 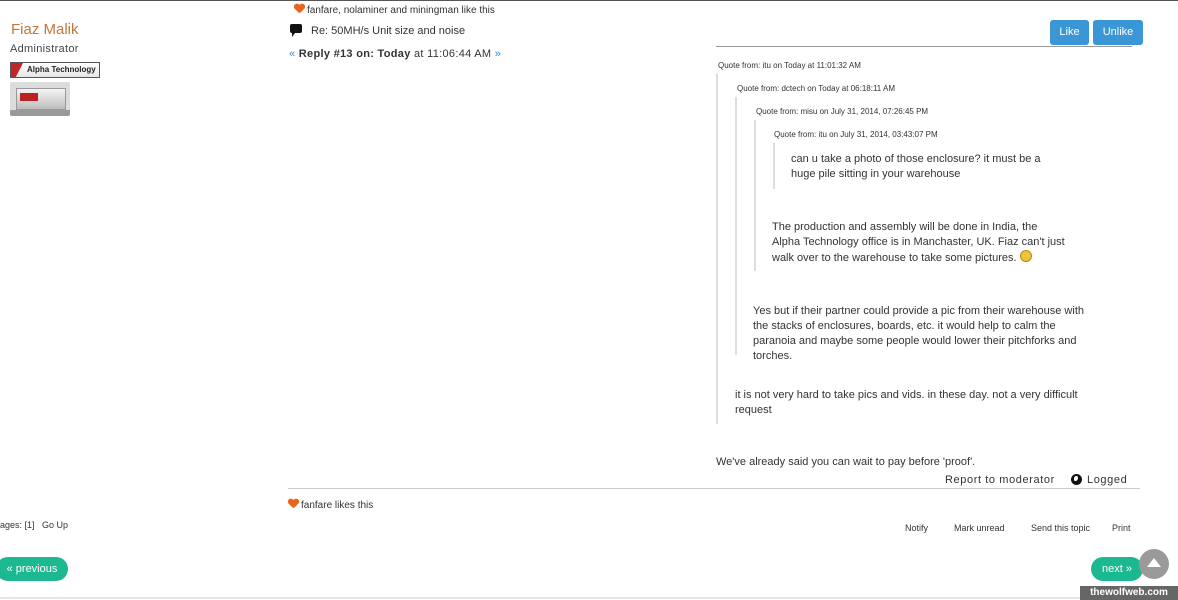 What do you see at coordinates (789, 65) in the screenshot?
I see `quote-header: Quote from: itu on Today at 11:01:32 AM` at bounding box center [789, 65].